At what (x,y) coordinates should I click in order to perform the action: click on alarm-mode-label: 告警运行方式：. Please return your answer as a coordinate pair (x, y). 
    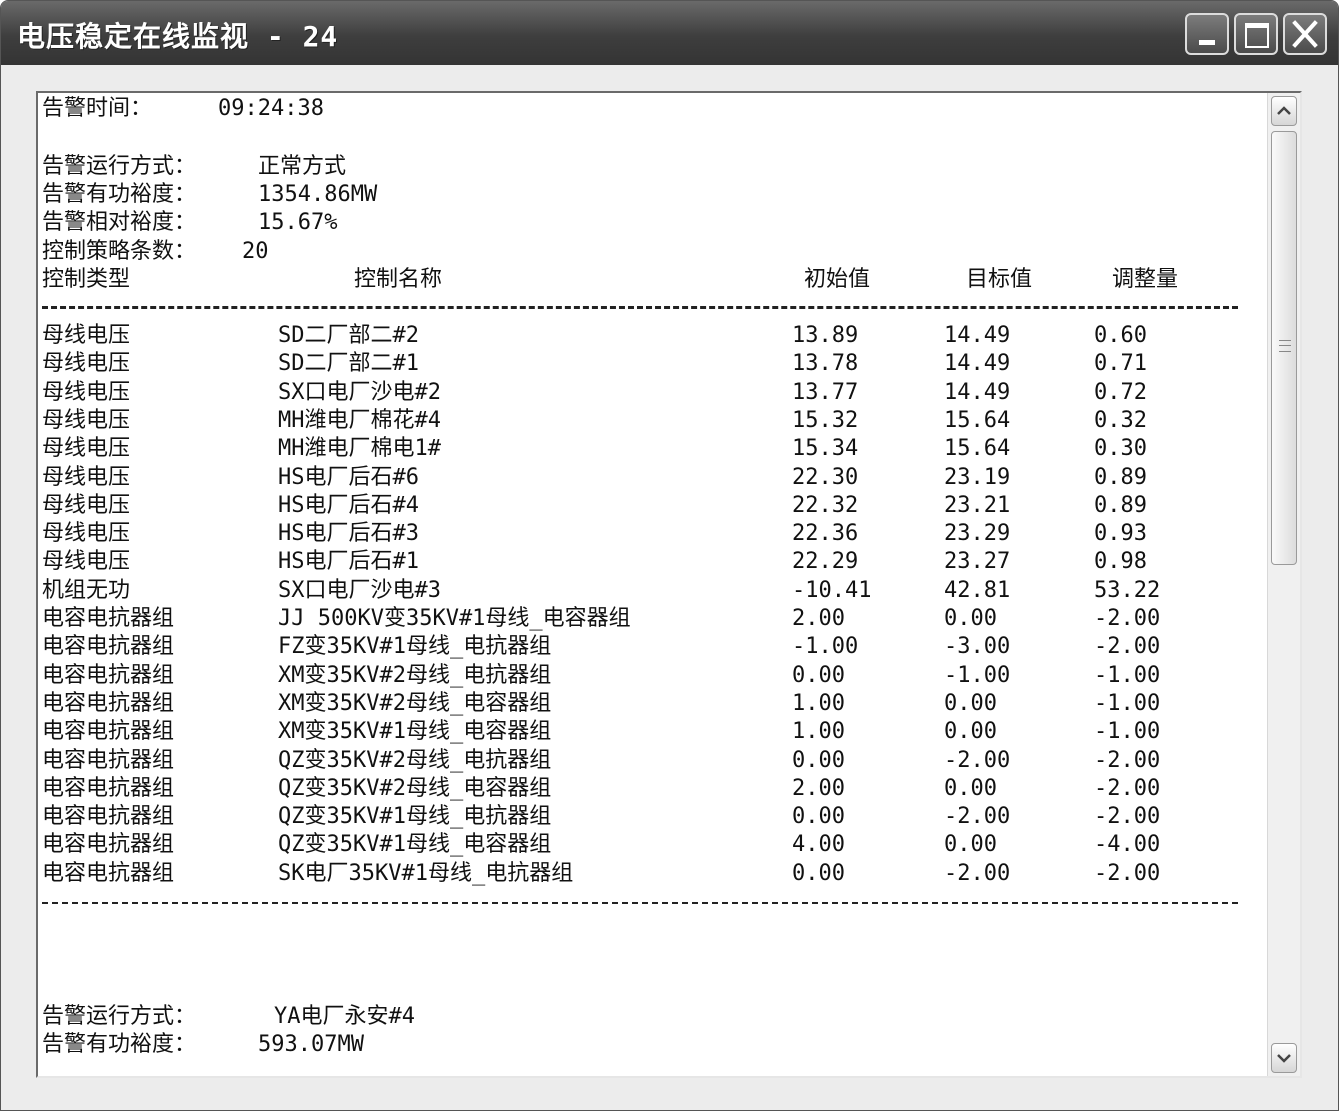
    Looking at the image, I should click on (119, 166).